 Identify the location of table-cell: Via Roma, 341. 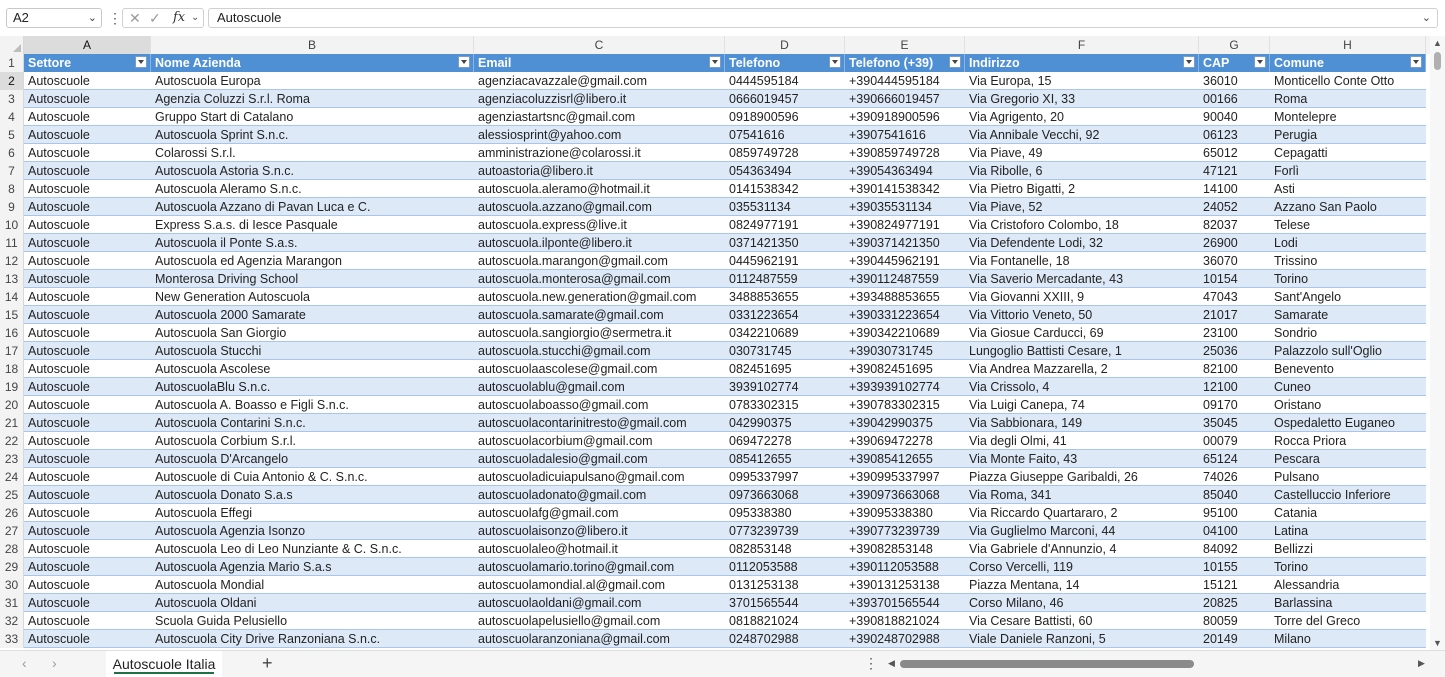
(1082, 495).